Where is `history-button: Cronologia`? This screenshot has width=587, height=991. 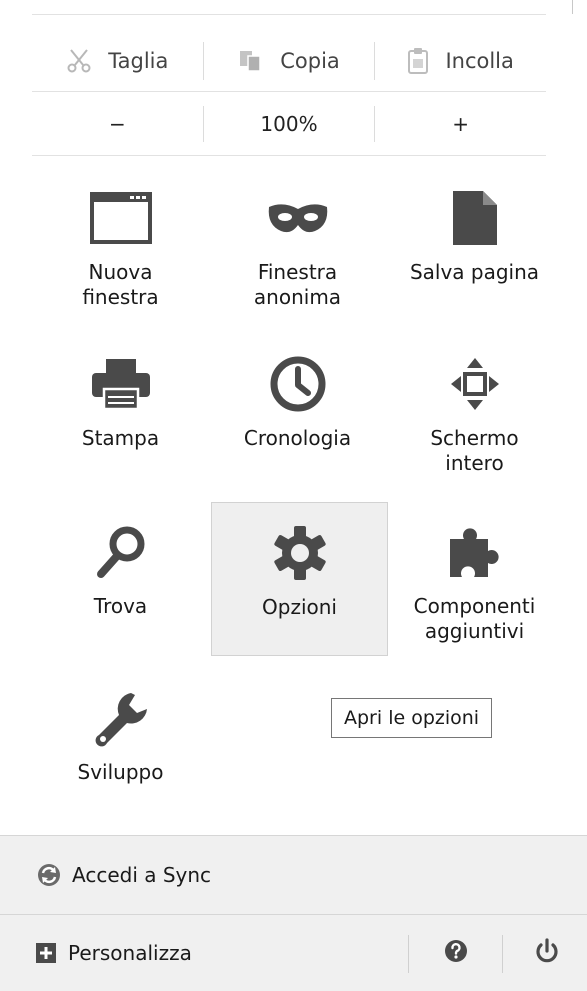
history-button: Cronologia is located at coordinates (297, 411).